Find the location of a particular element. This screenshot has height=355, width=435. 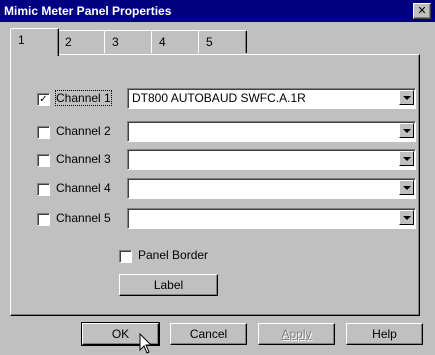

title-bar: Mimic Meter Panel Properties ✕ is located at coordinates (217, 11).